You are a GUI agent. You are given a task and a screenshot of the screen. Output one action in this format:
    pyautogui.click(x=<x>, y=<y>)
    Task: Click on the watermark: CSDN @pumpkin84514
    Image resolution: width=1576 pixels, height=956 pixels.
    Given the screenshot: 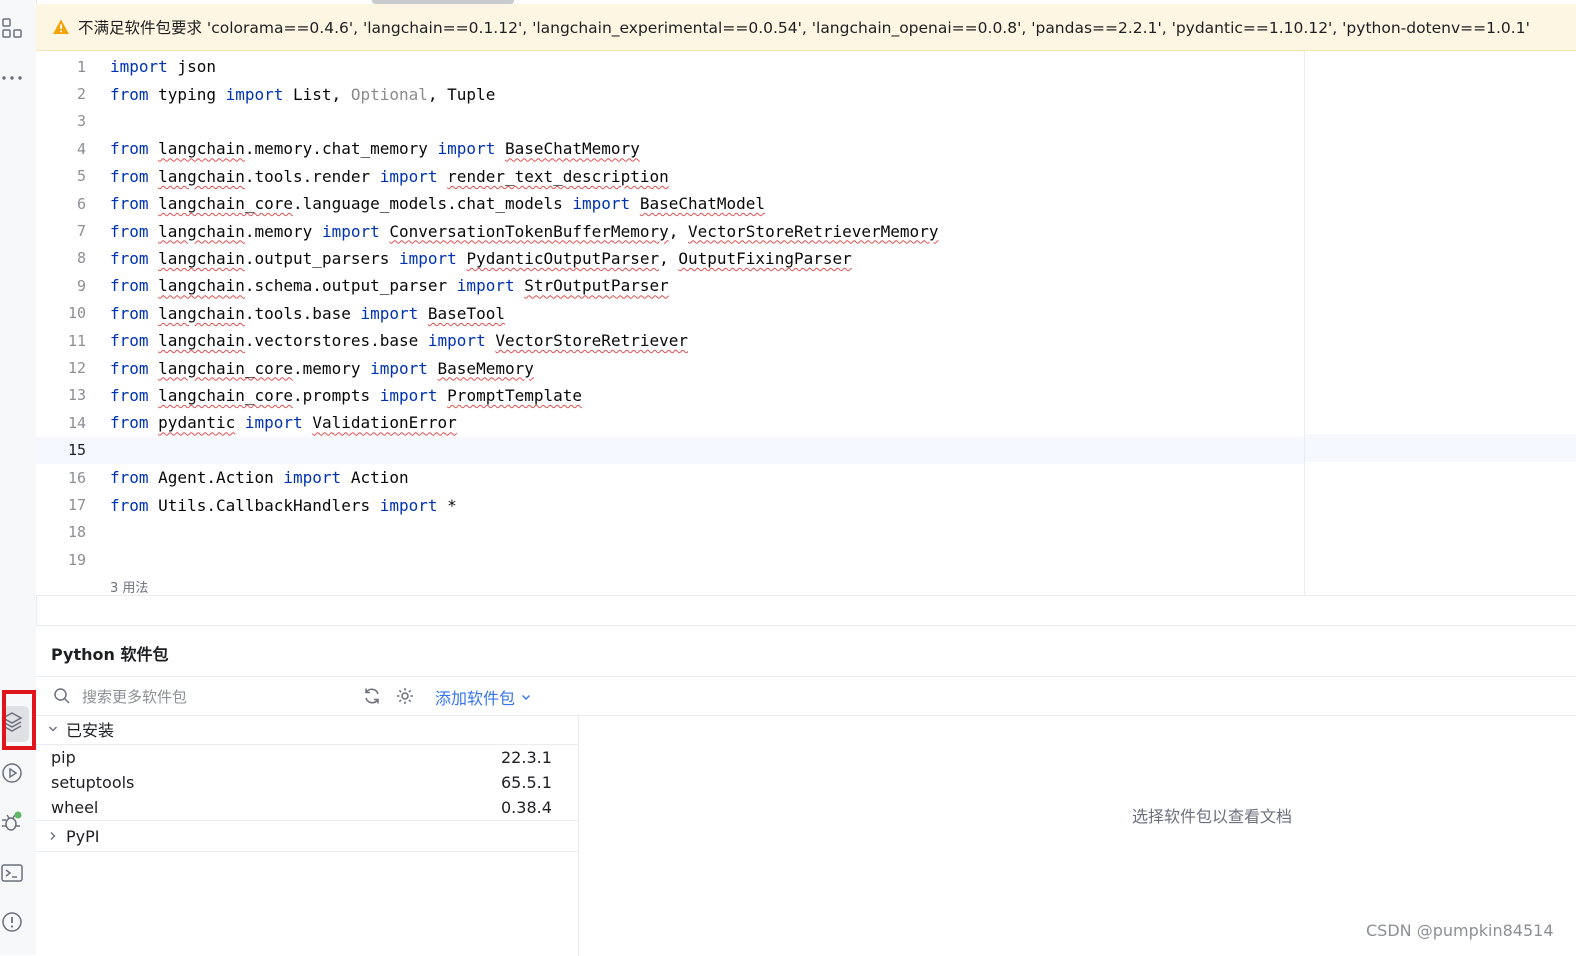 What is the action you would take?
    pyautogui.click(x=1460, y=930)
    